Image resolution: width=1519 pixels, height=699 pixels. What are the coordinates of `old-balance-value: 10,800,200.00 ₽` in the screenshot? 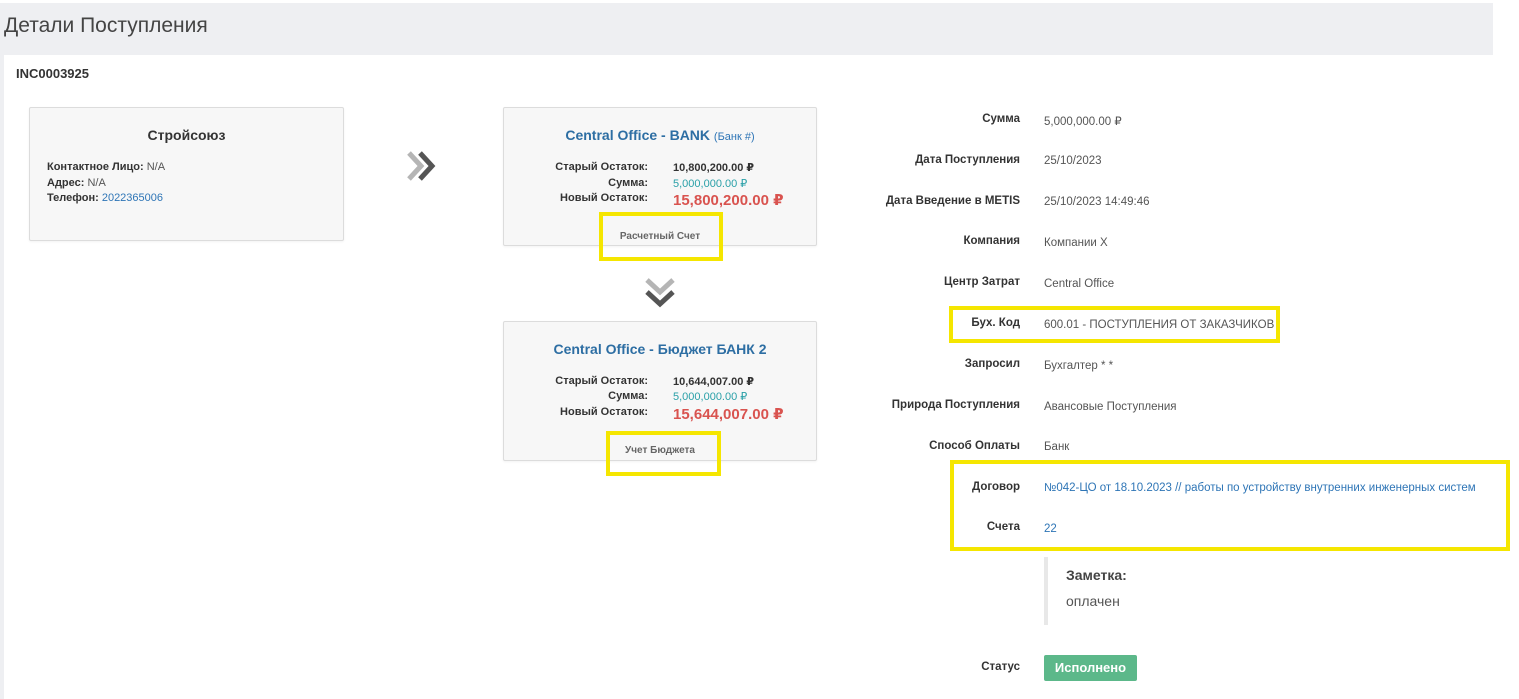 It's located at (714, 168).